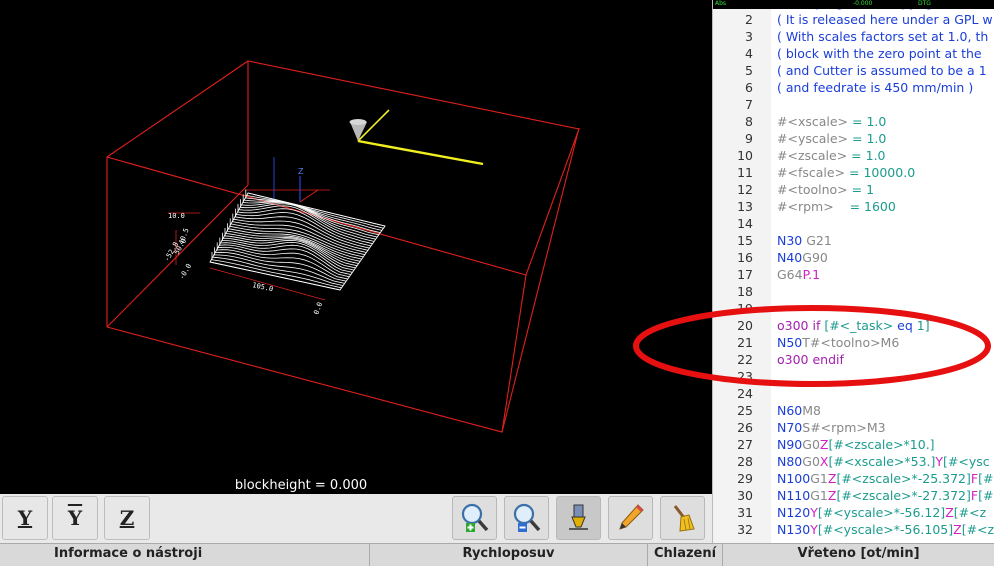  What do you see at coordinates (853, 257) in the screenshot?
I see `code-line: 16 N40G90` at bounding box center [853, 257].